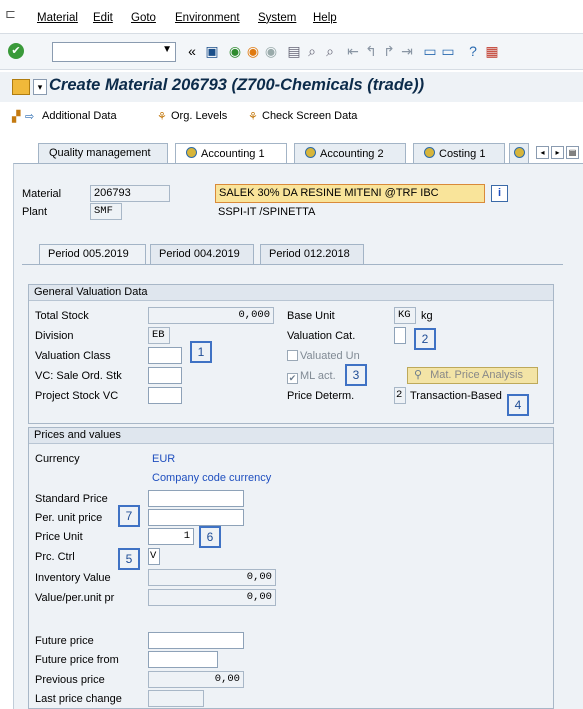  What do you see at coordinates (271, 51) in the screenshot?
I see `cancel-icon: ◉` at bounding box center [271, 51].